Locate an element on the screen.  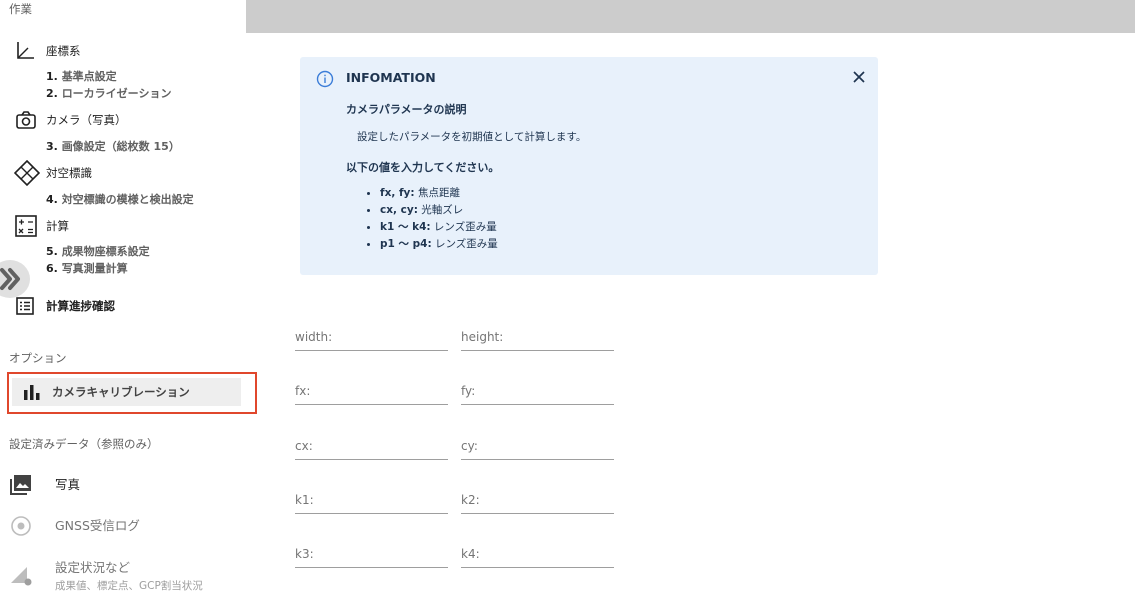
fy-input is located at coordinates (537, 392).